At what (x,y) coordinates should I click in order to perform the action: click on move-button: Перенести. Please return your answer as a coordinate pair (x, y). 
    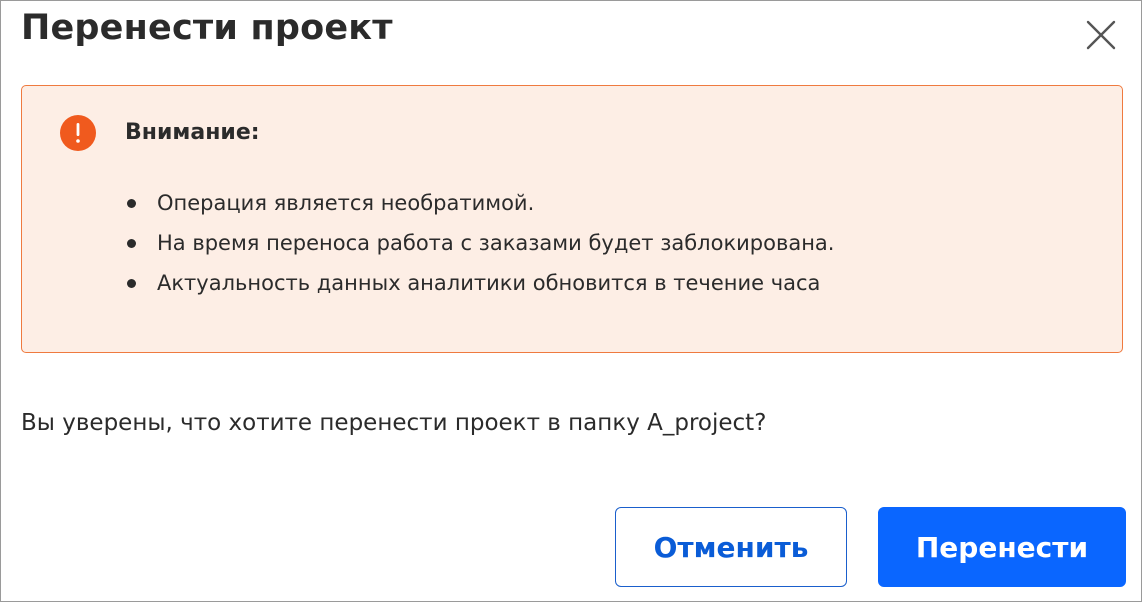
    Looking at the image, I should click on (1002, 547).